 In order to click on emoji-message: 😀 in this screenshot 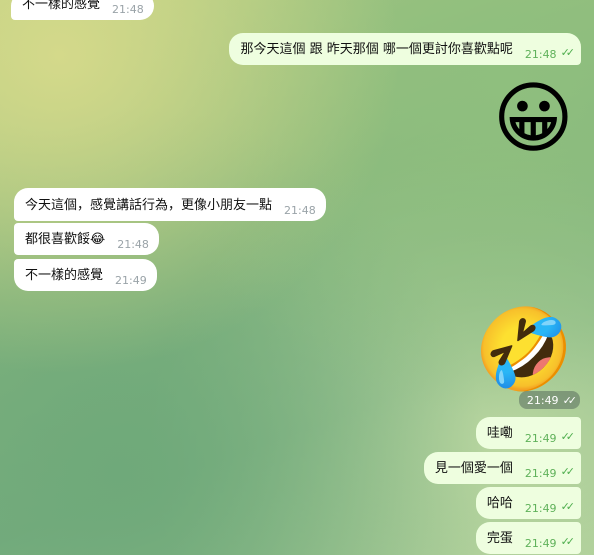, I will do `click(533, 119)`.